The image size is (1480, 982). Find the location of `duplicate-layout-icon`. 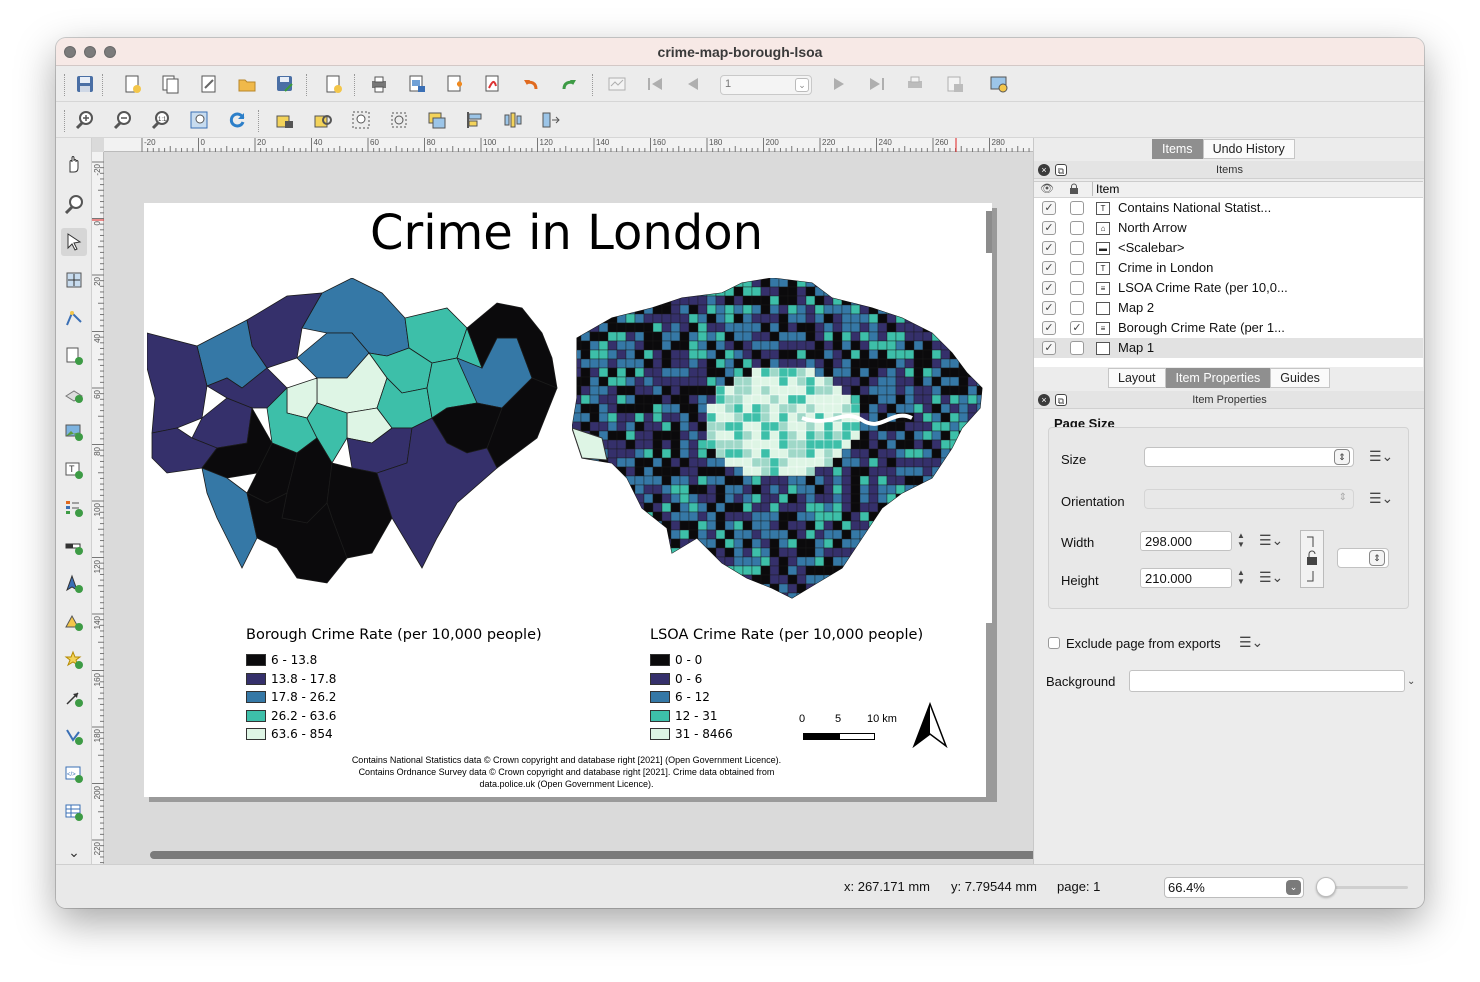

duplicate-layout-icon is located at coordinates (171, 84).